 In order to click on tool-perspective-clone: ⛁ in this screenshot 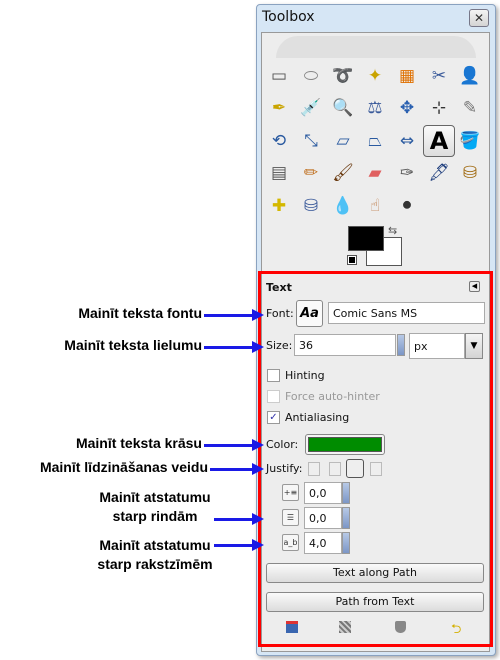, I will do `click(311, 206)`.